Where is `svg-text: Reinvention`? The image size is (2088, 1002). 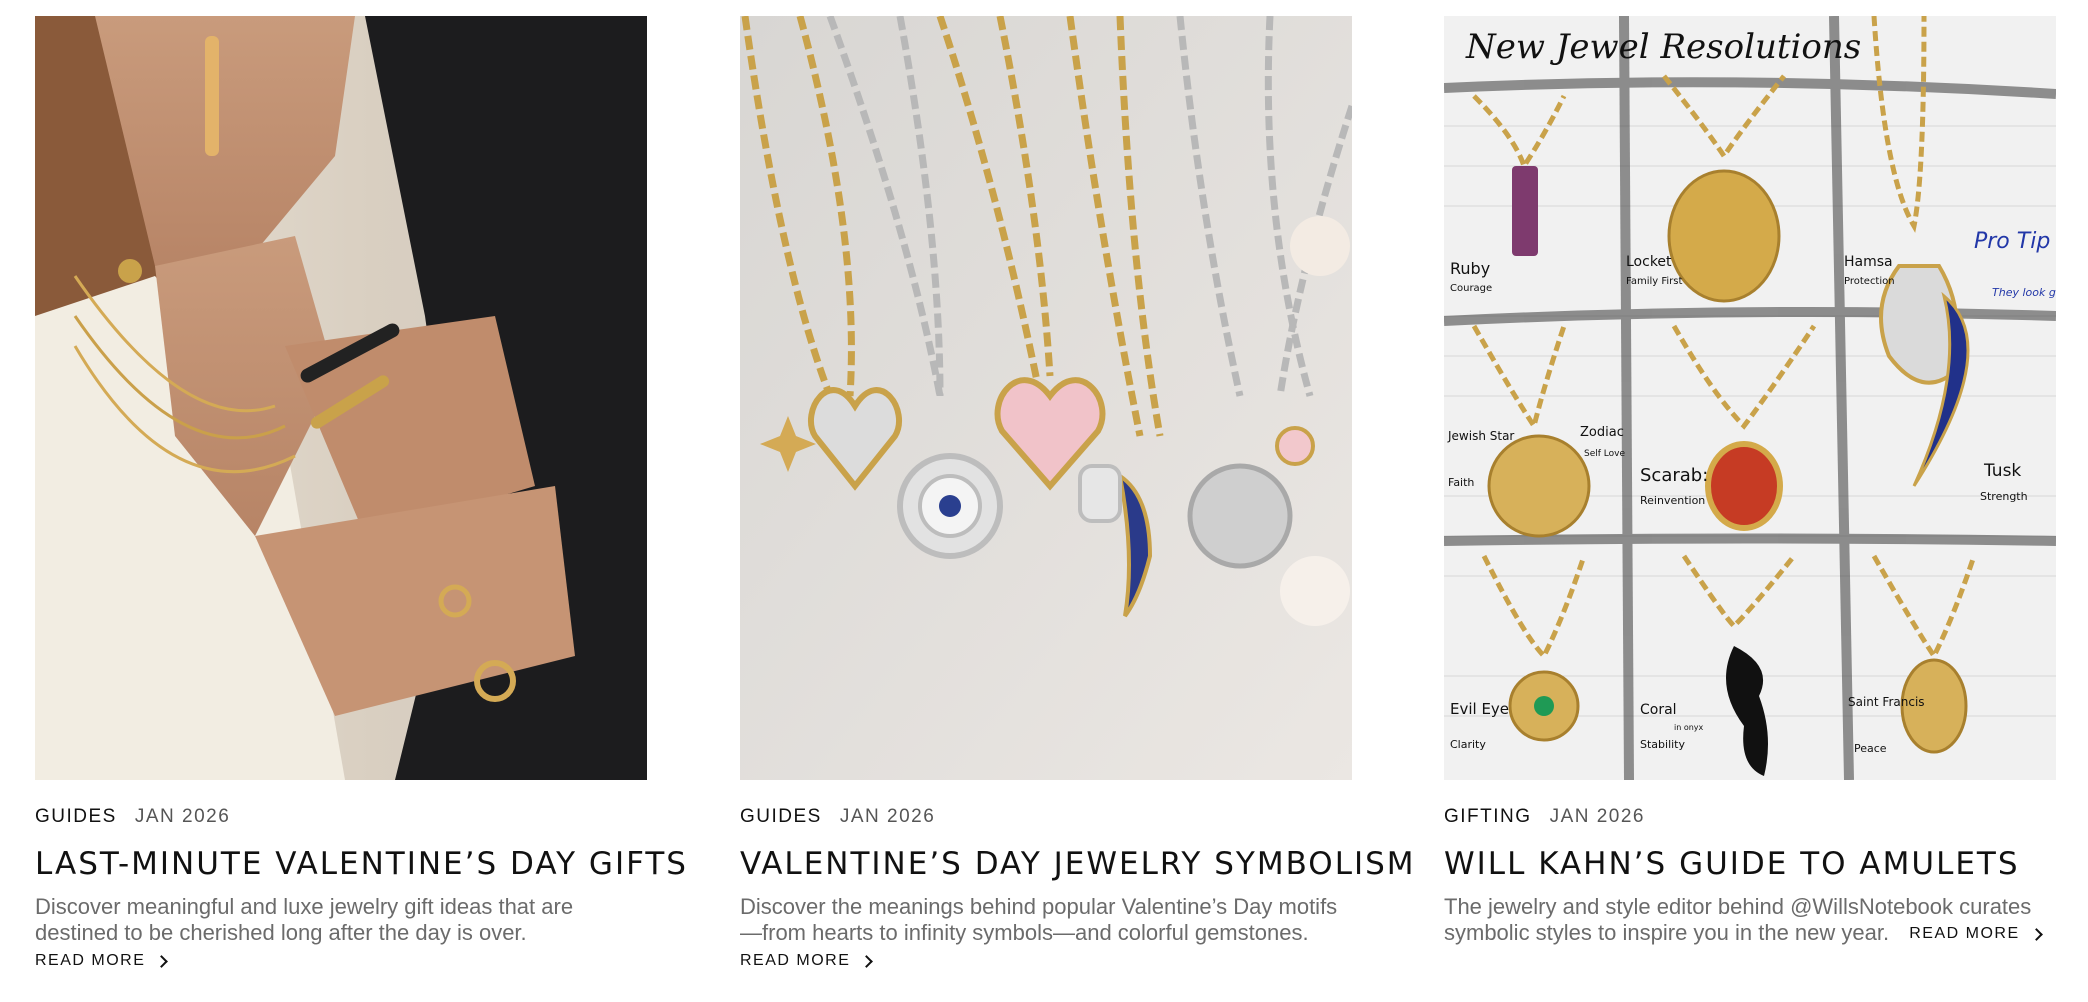 svg-text: Reinvention is located at coordinates (1672, 500).